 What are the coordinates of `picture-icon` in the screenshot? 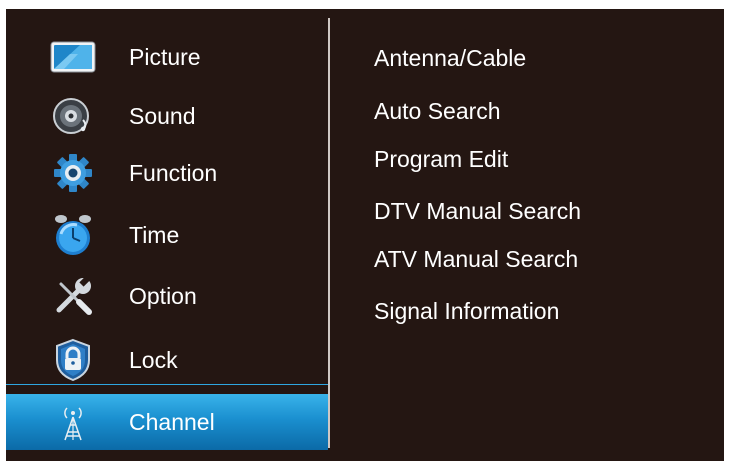 It's located at (73, 57).